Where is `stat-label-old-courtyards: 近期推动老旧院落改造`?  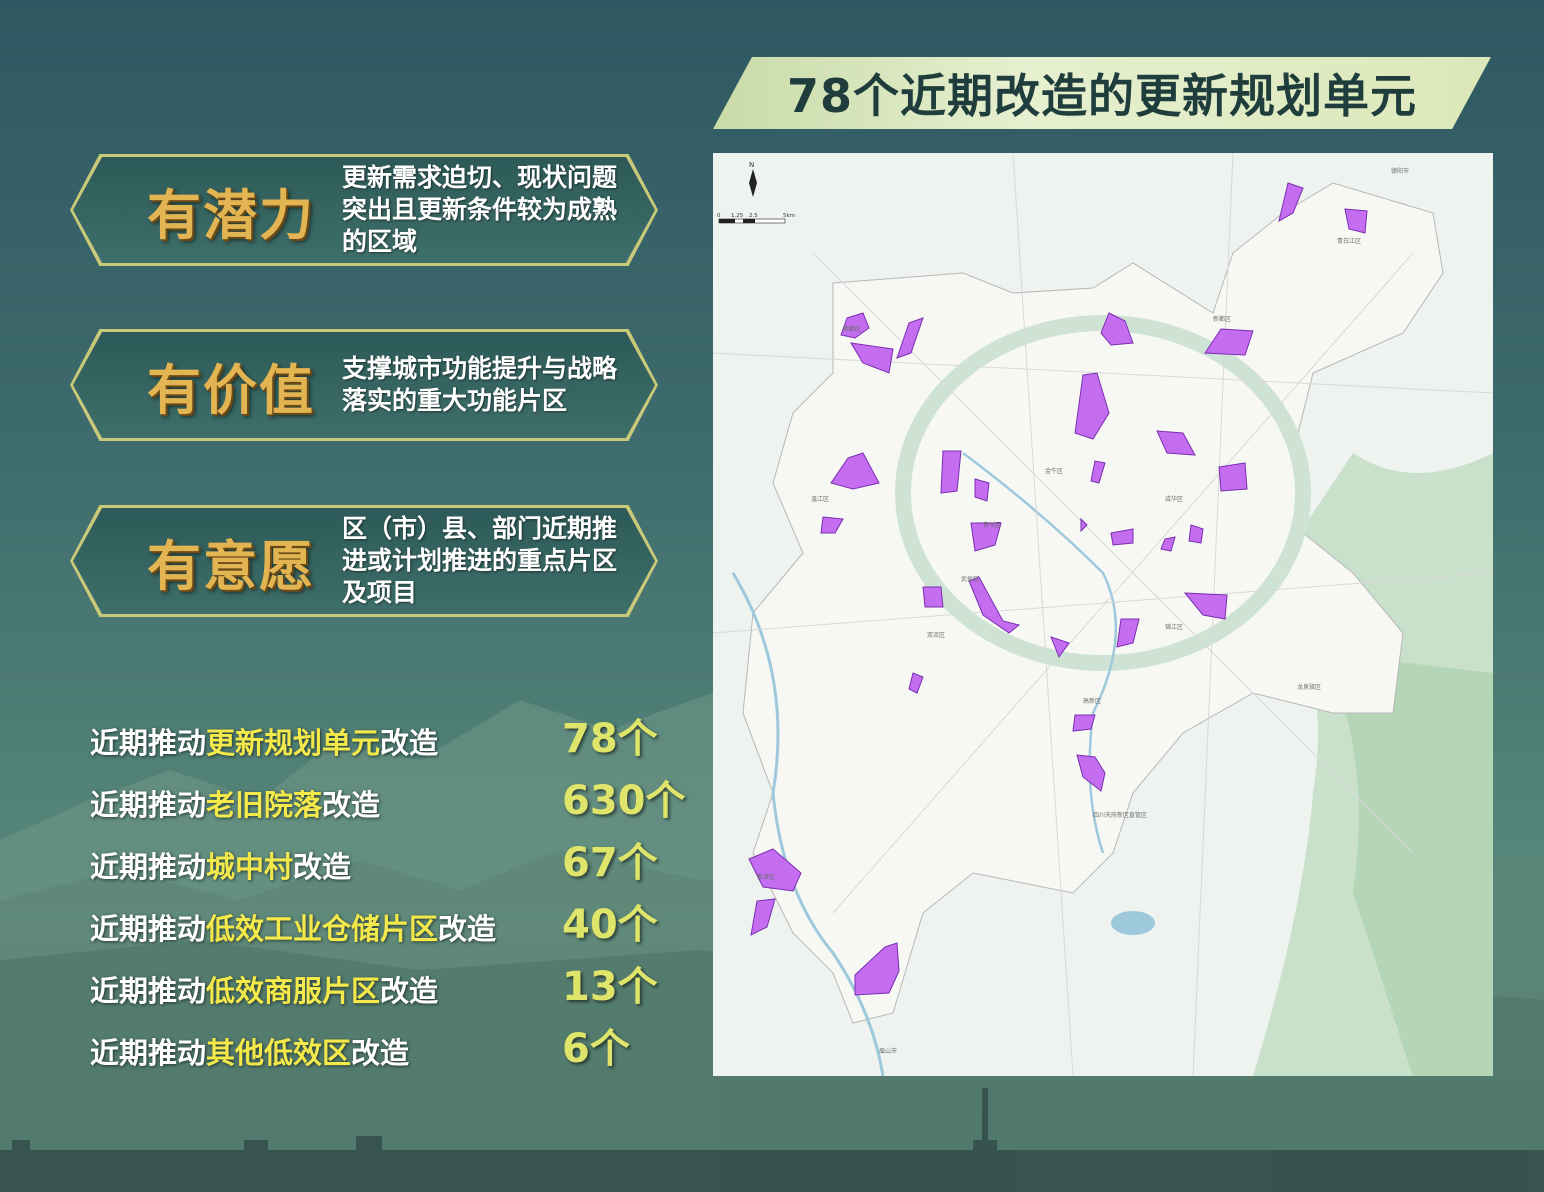
stat-label-old-courtyards: 近期推动老旧院落改造 is located at coordinates (235, 804).